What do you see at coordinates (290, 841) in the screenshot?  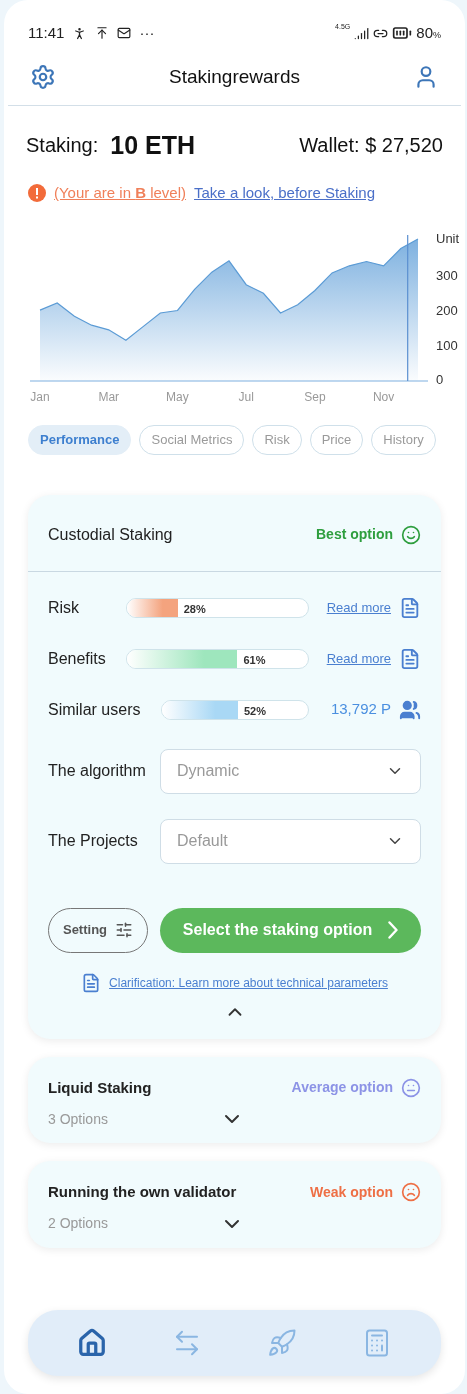 I see `dropdown-field: Default` at bounding box center [290, 841].